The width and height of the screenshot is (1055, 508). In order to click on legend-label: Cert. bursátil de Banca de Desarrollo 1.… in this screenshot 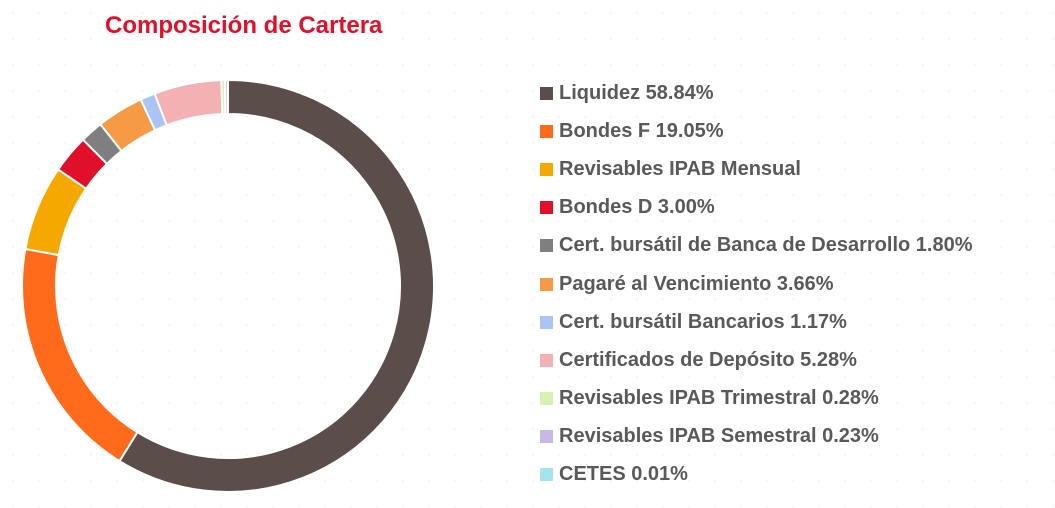, I will do `click(766, 245)`.